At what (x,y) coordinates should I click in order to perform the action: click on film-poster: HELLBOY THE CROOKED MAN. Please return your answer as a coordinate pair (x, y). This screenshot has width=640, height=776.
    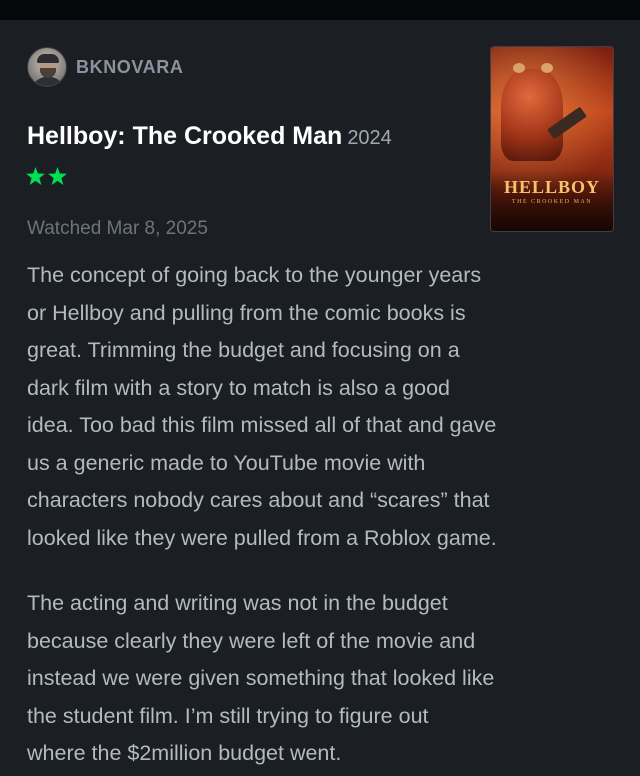
    Looking at the image, I should click on (552, 139).